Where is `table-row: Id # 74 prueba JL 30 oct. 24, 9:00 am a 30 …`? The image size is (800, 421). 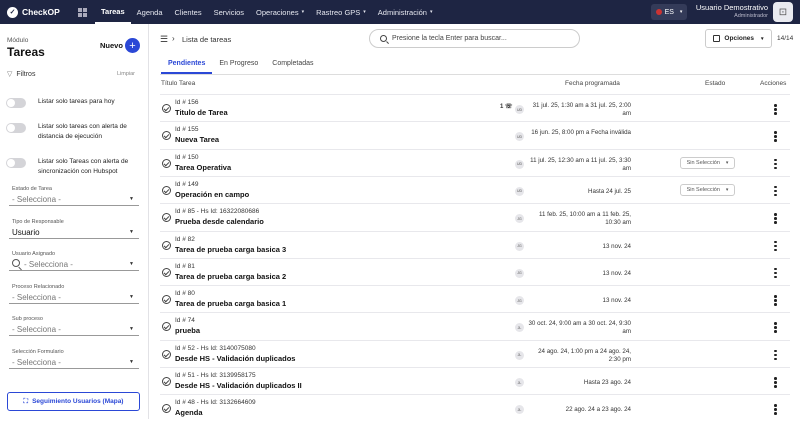 table-row: Id # 74 prueba JL 30 oct. 24, 9:00 am a 30 … is located at coordinates (475, 325).